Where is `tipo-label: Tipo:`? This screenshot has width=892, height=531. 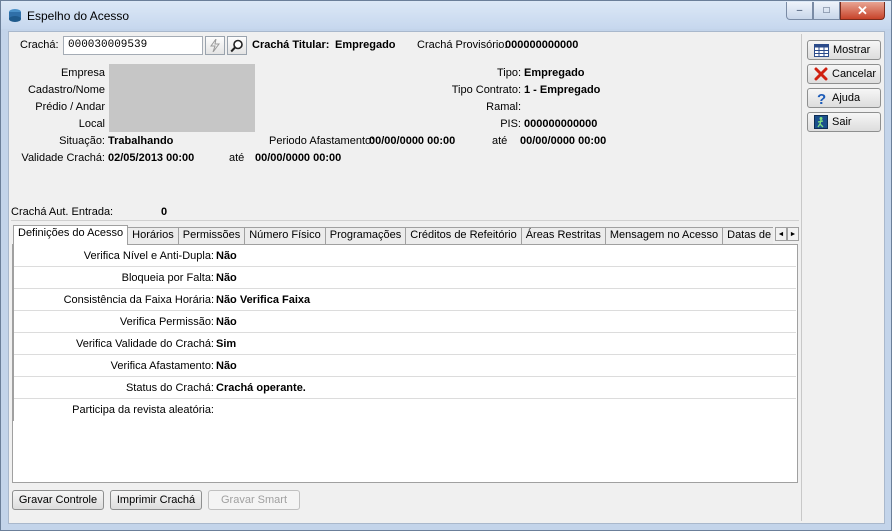
tipo-label: Tipo: is located at coordinates (508, 73).